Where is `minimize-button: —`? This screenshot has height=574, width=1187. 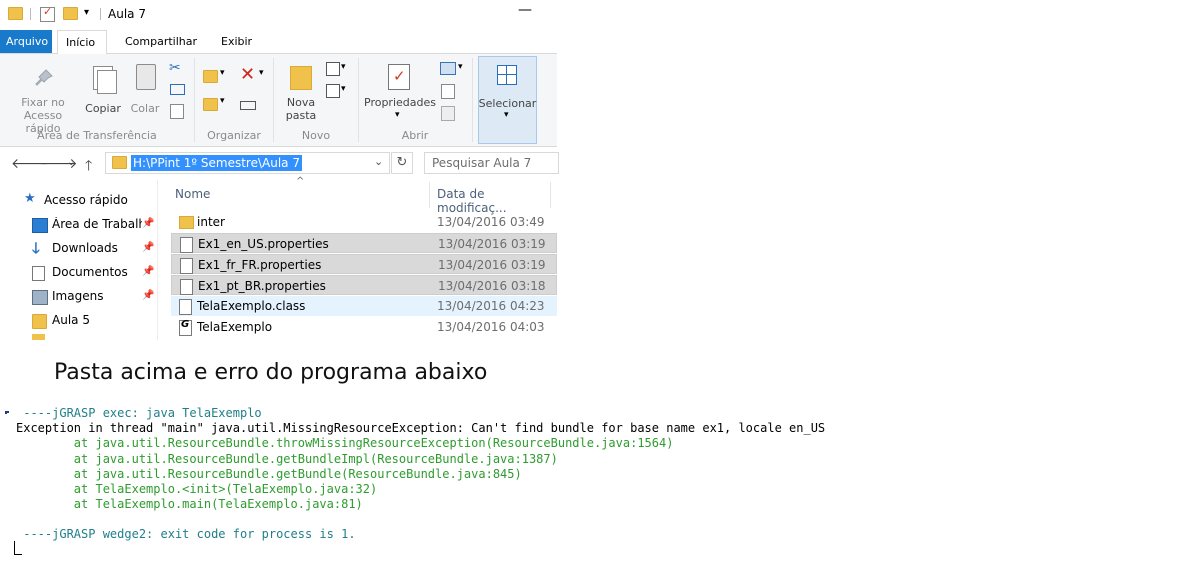 minimize-button: — is located at coordinates (525, 10).